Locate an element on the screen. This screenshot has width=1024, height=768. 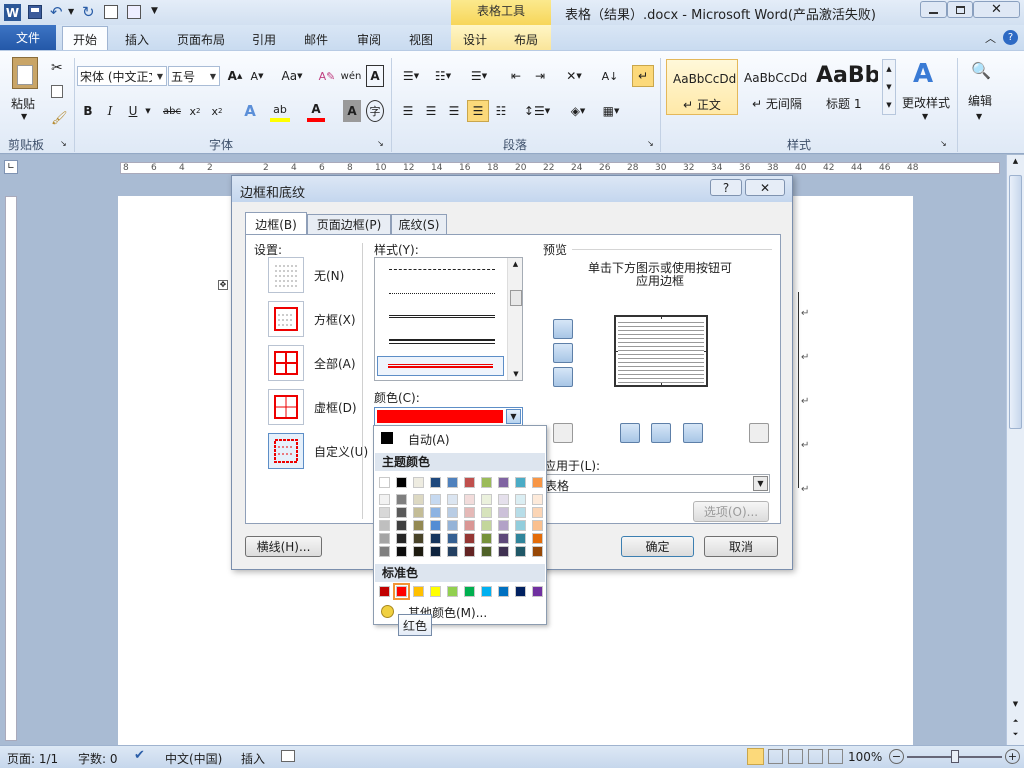
undo-icon: ↶ is located at coordinates (56, 12).